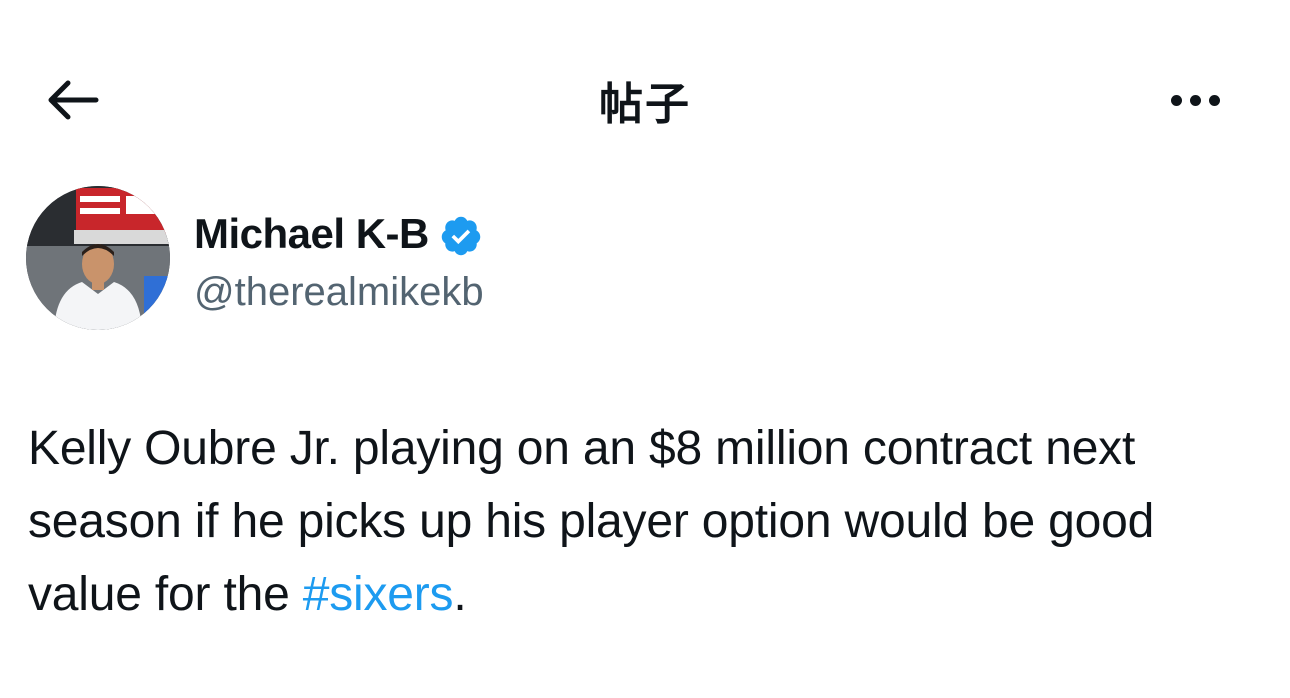 The image size is (1290, 698). I want to click on verified-badge-icon, so click(461, 236).